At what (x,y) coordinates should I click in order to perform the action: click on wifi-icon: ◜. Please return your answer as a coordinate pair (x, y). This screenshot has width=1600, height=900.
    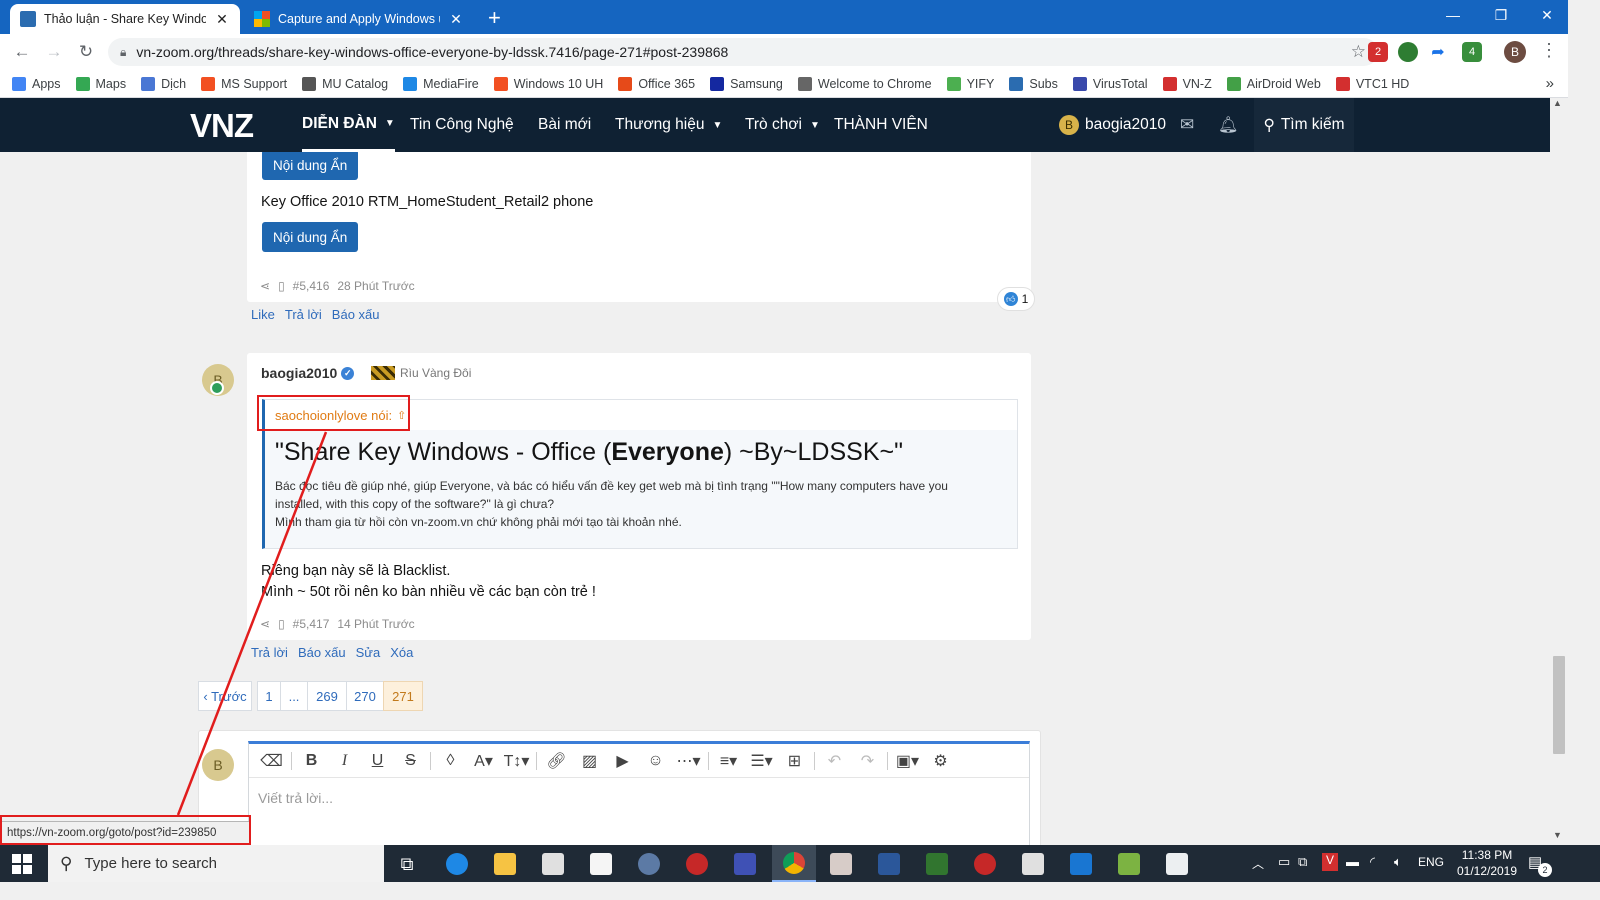
    Looking at the image, I should click on (1372, 862).